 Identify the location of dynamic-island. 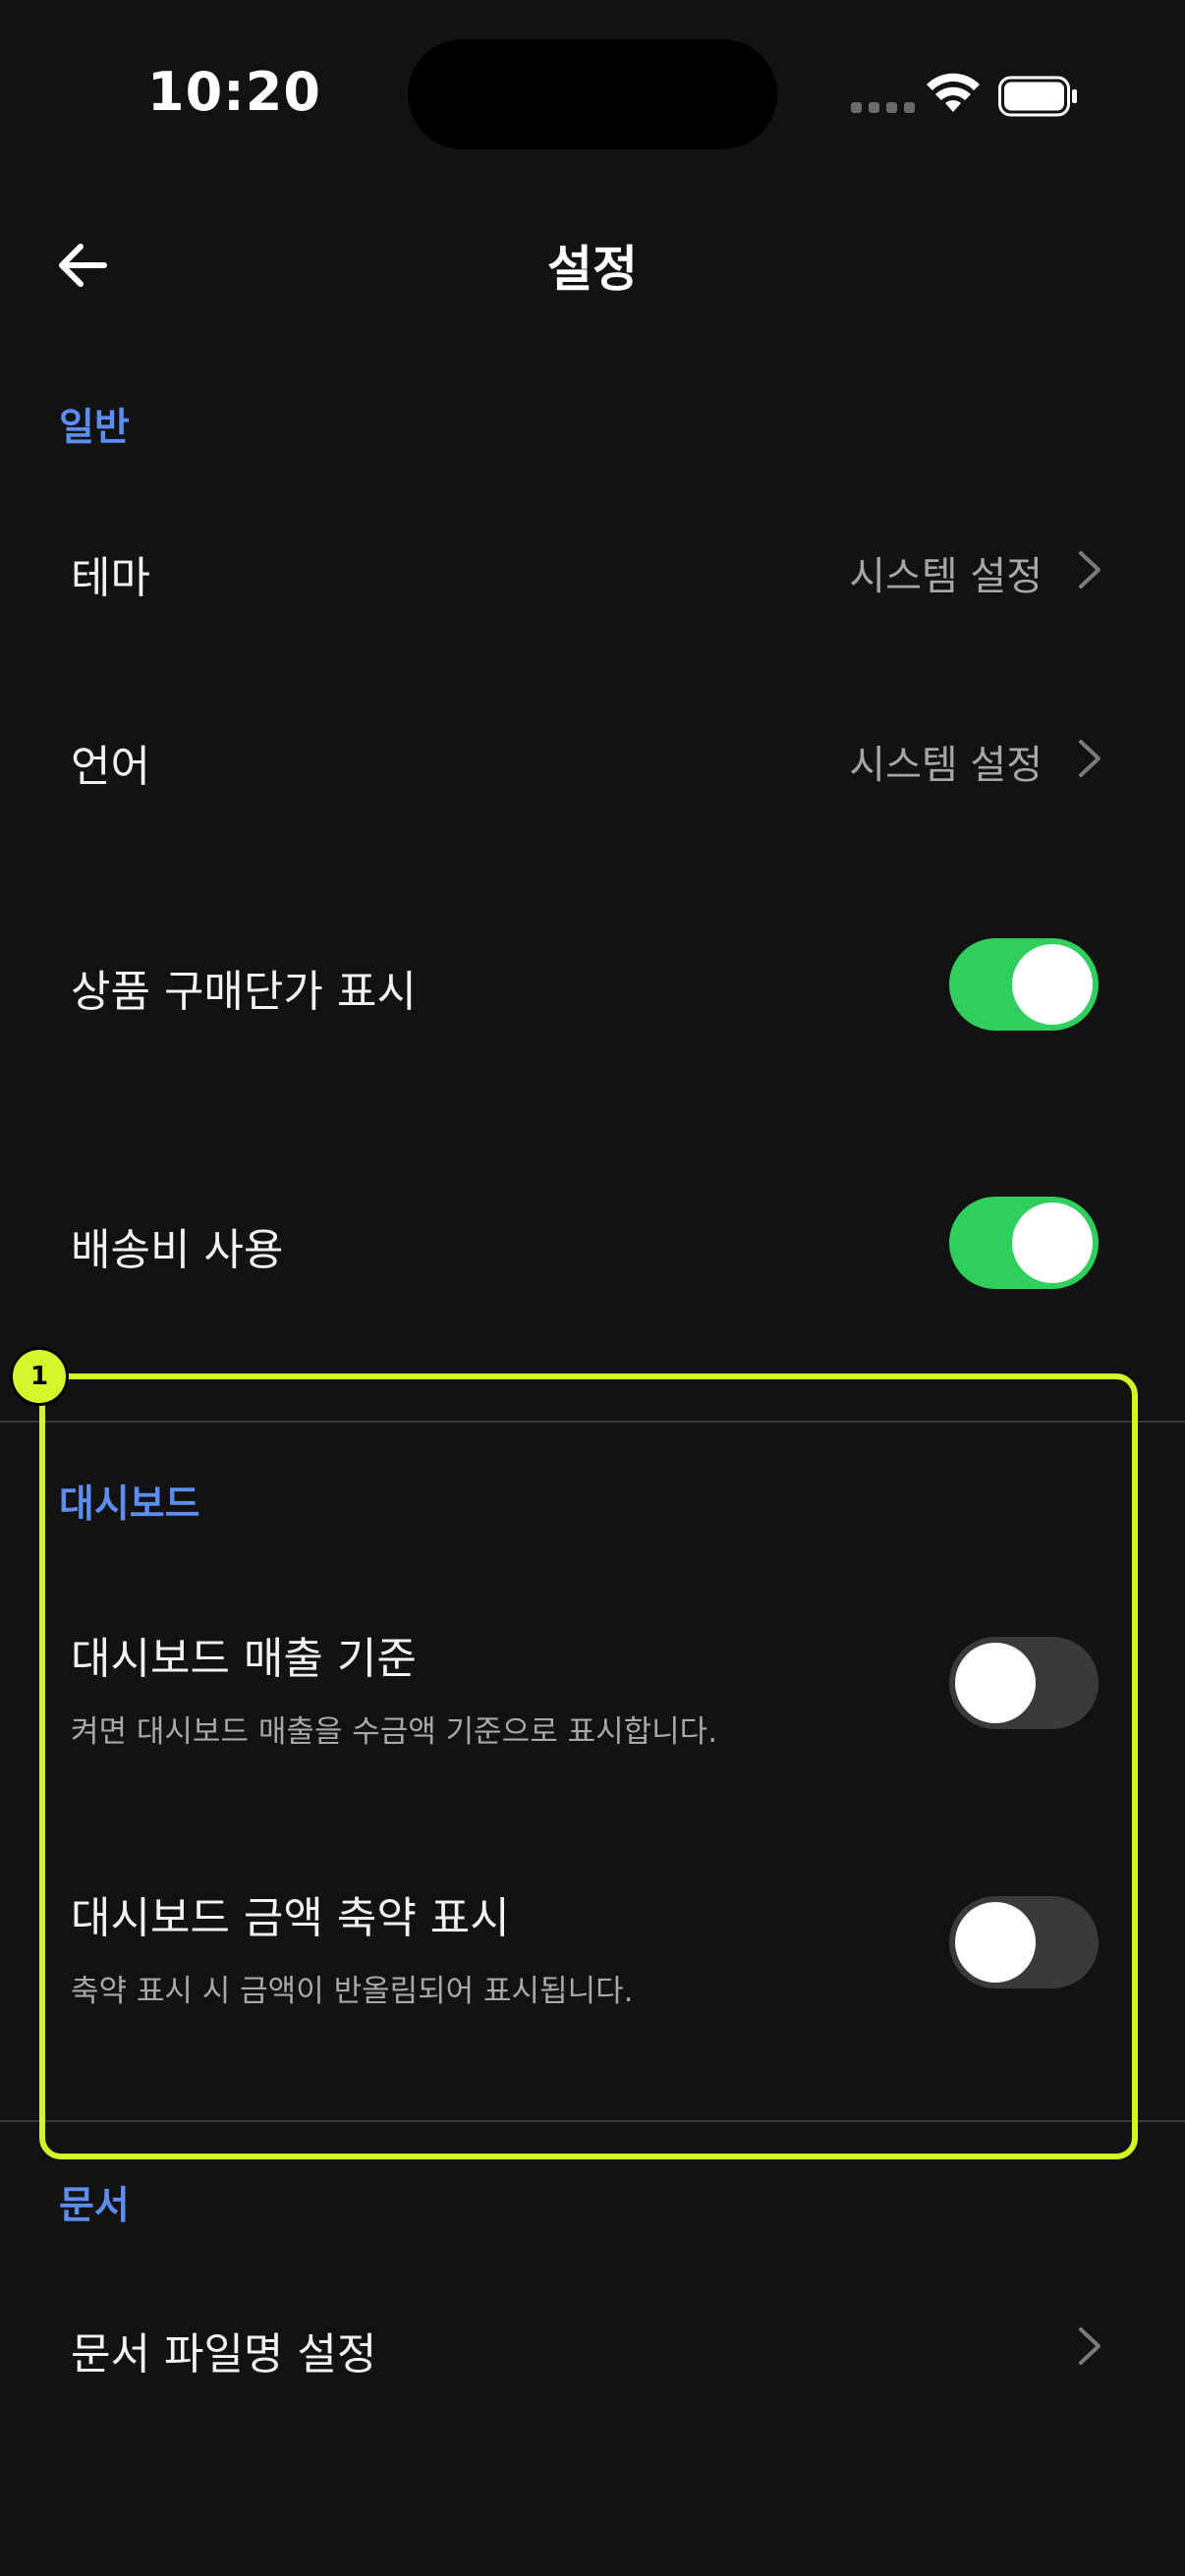
(592, 94).